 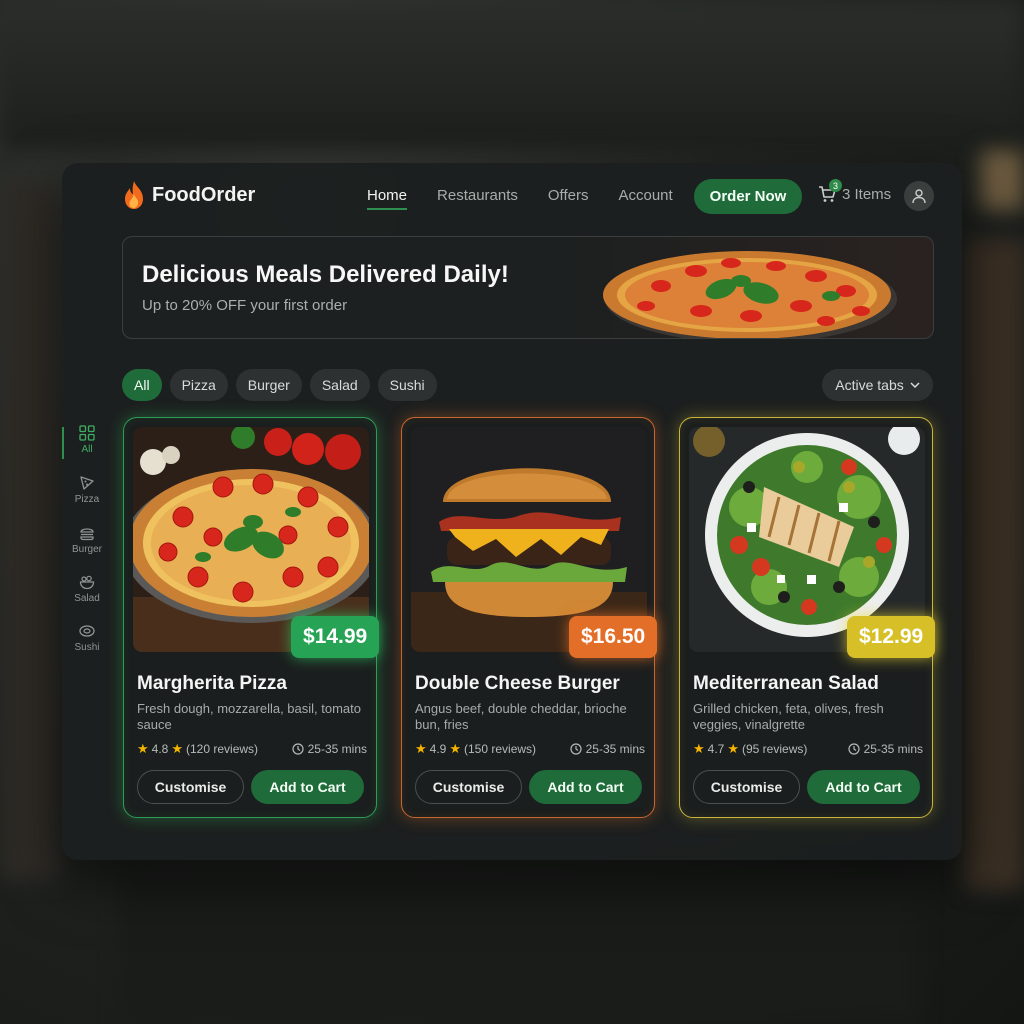 I want to click on rail-item-salad: Salad, so click(x=87, y=589).